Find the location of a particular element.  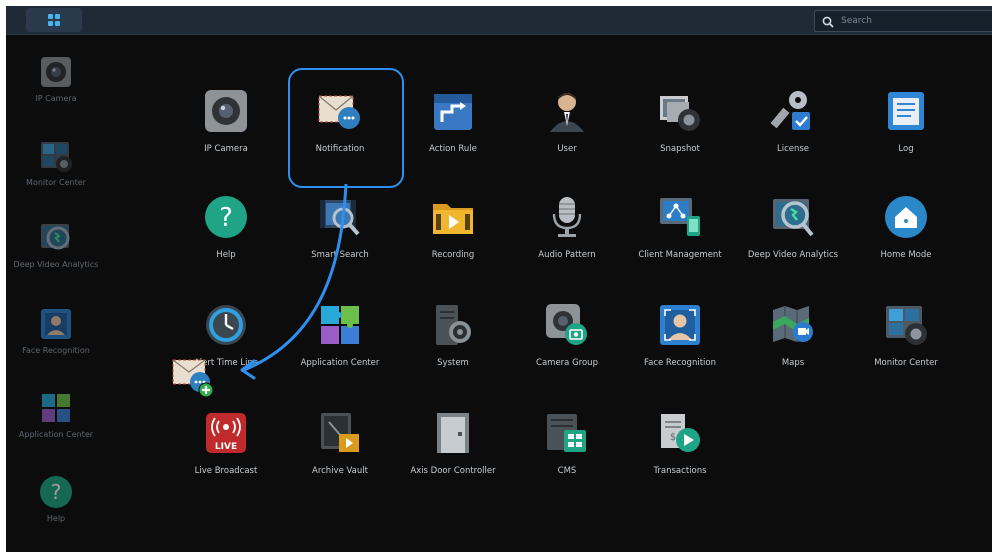

drag-arrow-icon is located at coordinates (294, 281).